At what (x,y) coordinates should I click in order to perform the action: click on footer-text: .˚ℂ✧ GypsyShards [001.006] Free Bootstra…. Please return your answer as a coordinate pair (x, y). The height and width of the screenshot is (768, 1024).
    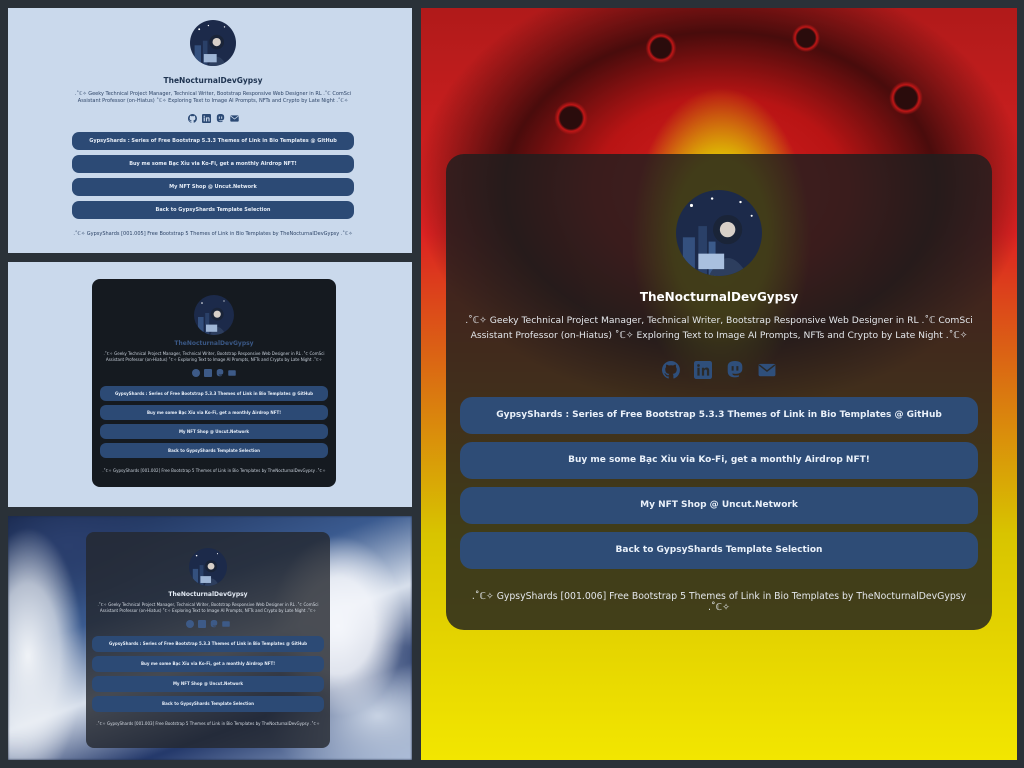
    Looking at the image, I should click on (719, 602).